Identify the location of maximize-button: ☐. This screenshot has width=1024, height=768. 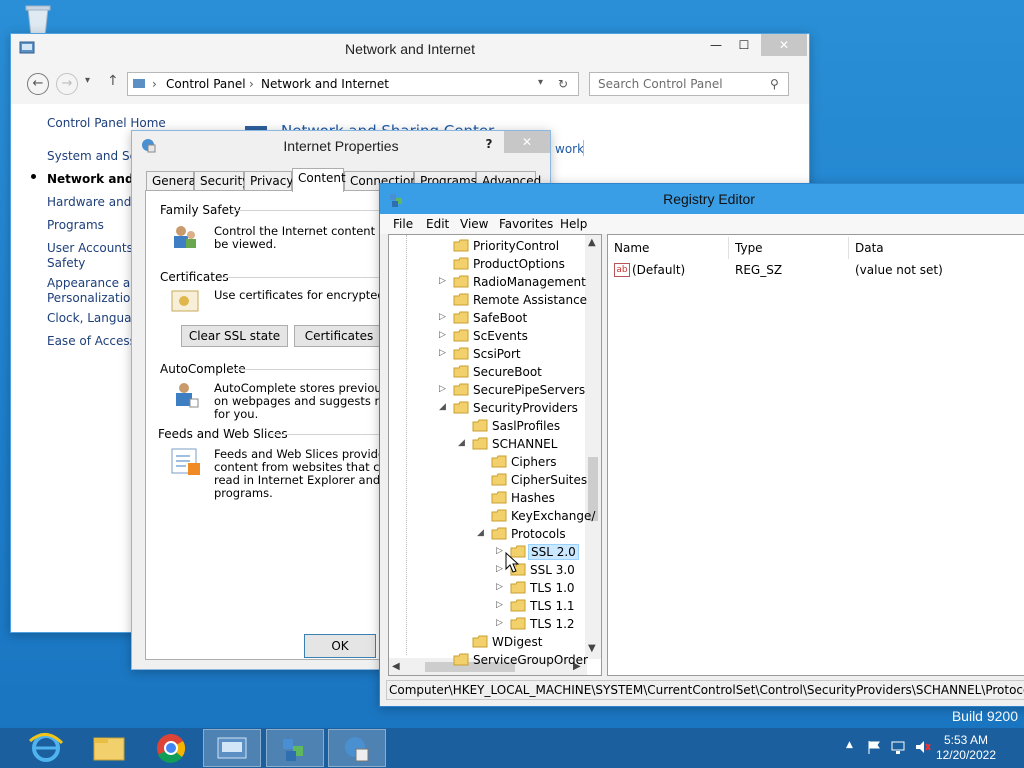
(744, 45).